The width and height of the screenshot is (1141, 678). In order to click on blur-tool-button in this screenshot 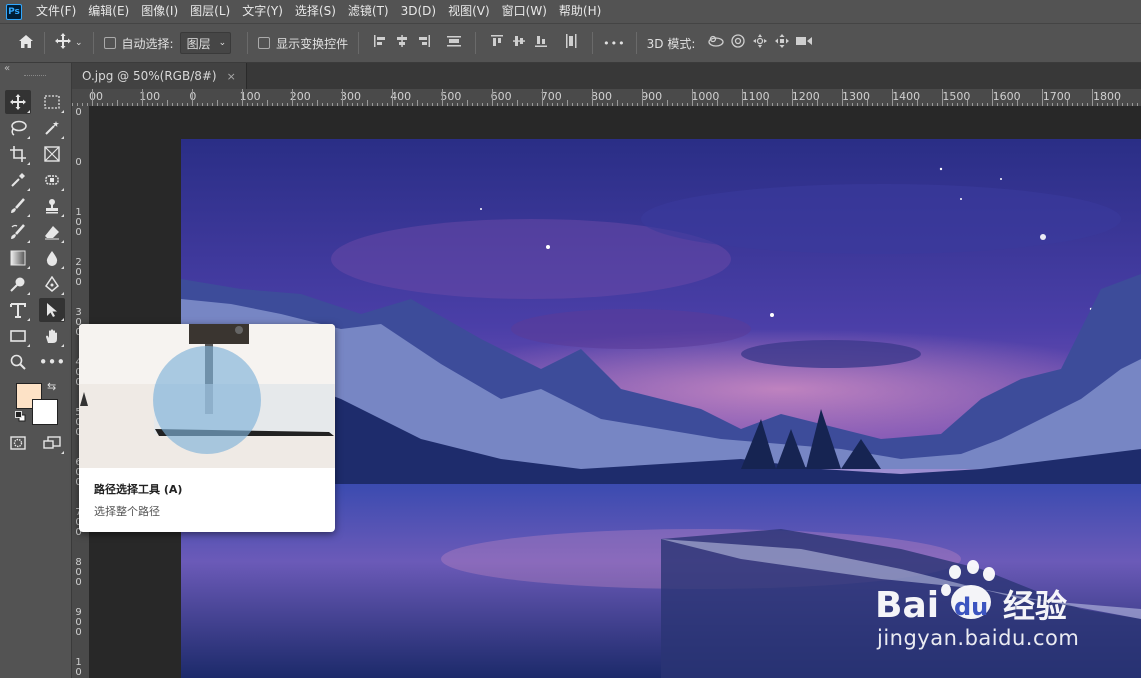, I will do `click(52, 258)`.